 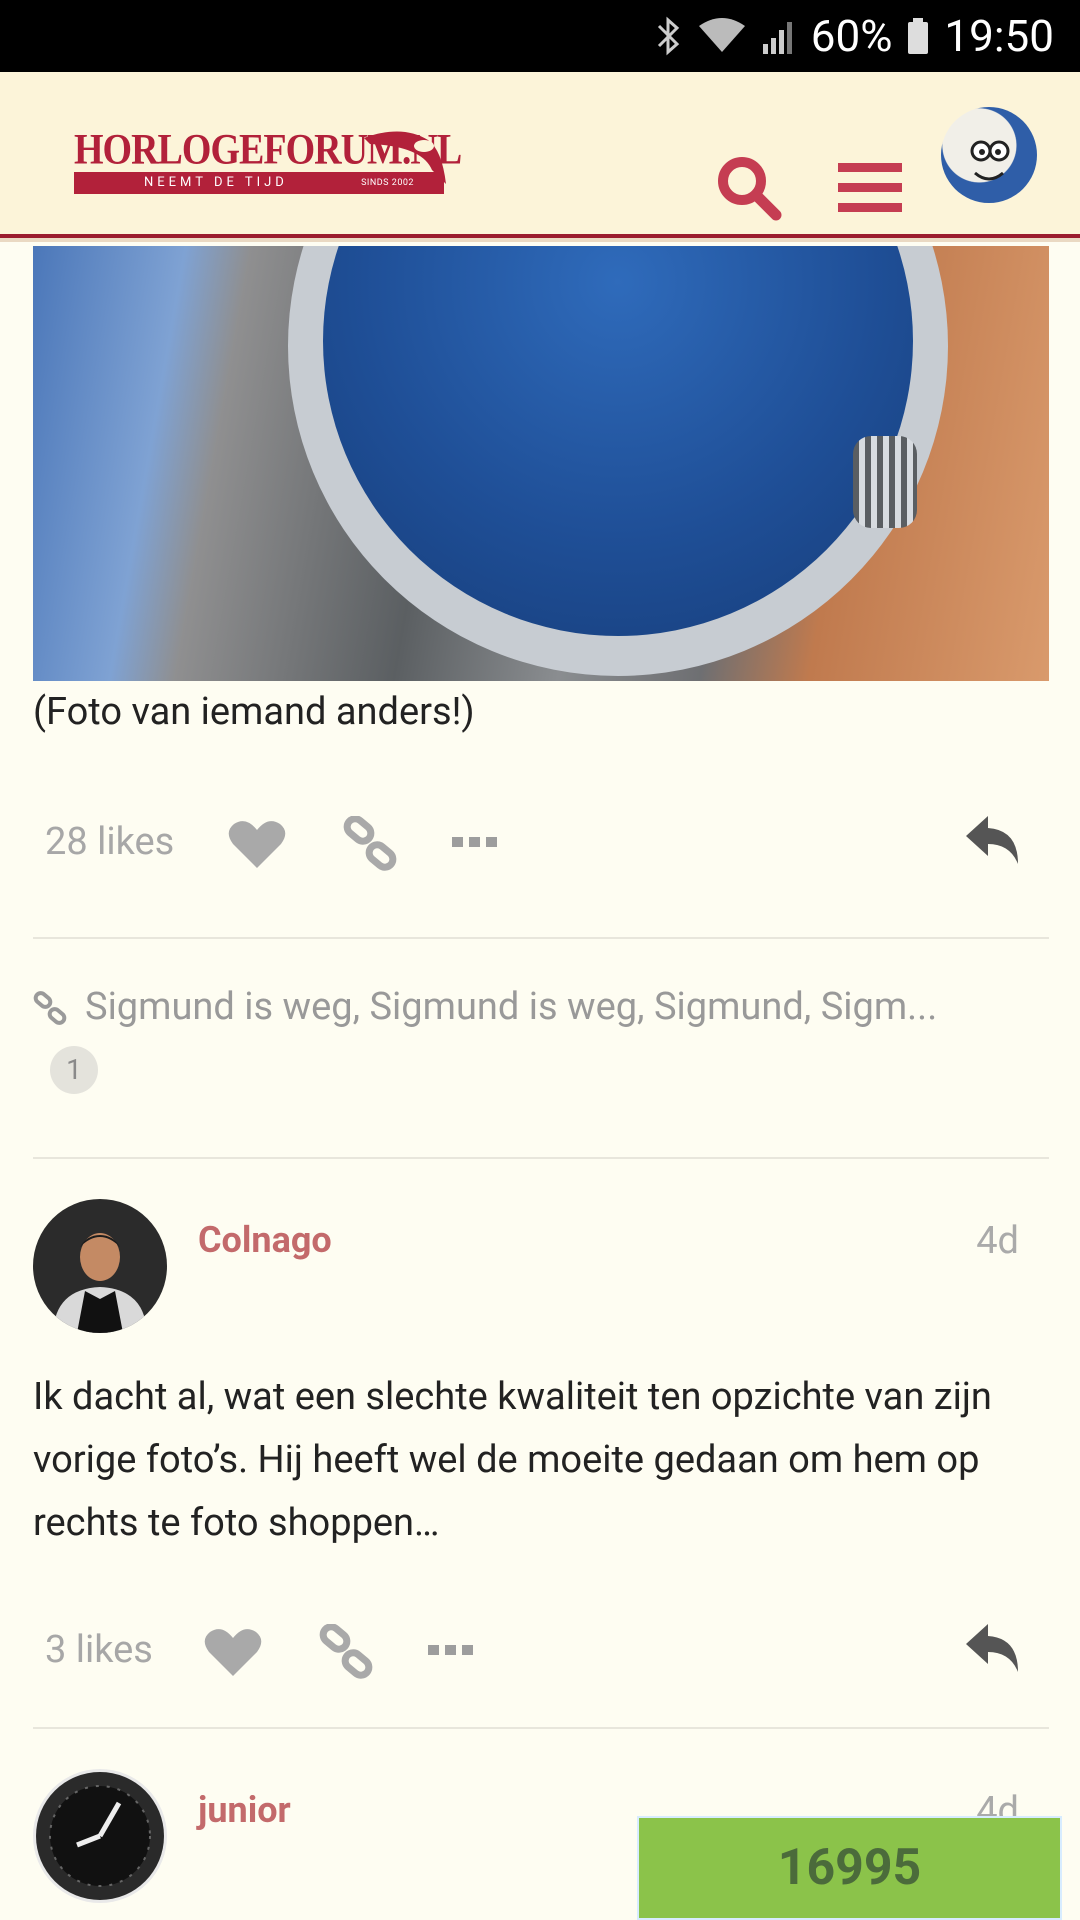 I want to click on search-icon, so click(x=749, y=190).